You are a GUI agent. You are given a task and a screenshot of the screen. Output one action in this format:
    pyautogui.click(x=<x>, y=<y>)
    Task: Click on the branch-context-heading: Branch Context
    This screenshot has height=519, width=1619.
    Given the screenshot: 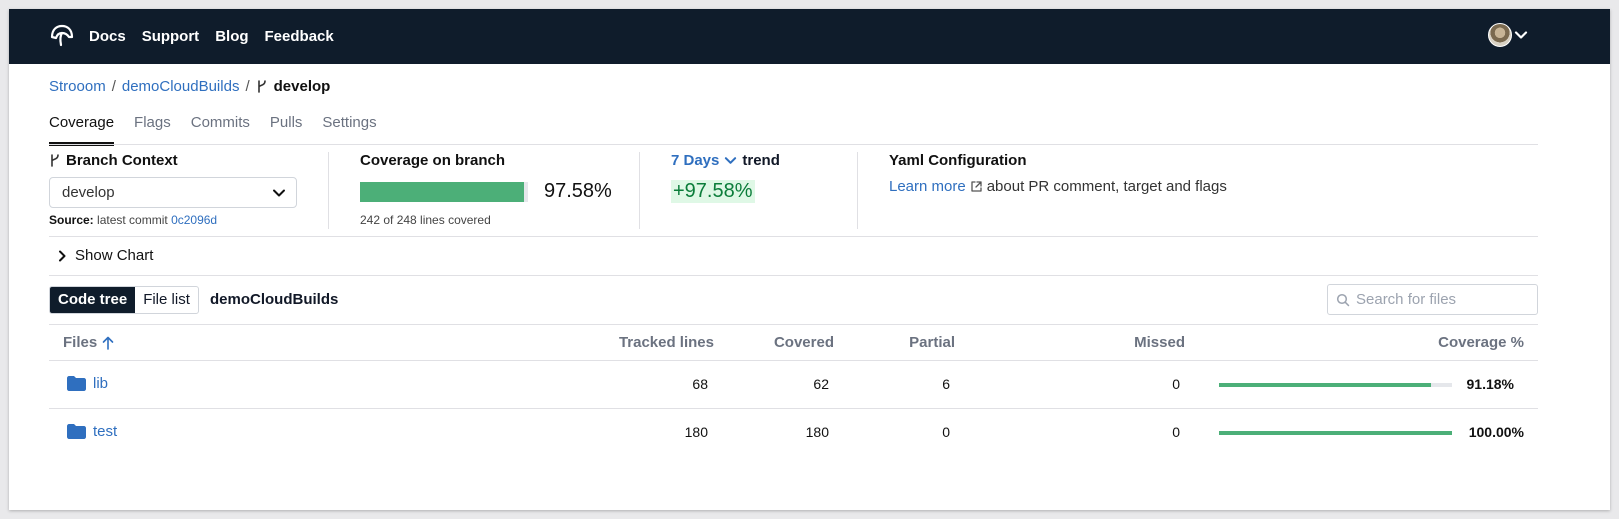 What is the action you would take?
    pyautogui.click(x=174, y=160)
    